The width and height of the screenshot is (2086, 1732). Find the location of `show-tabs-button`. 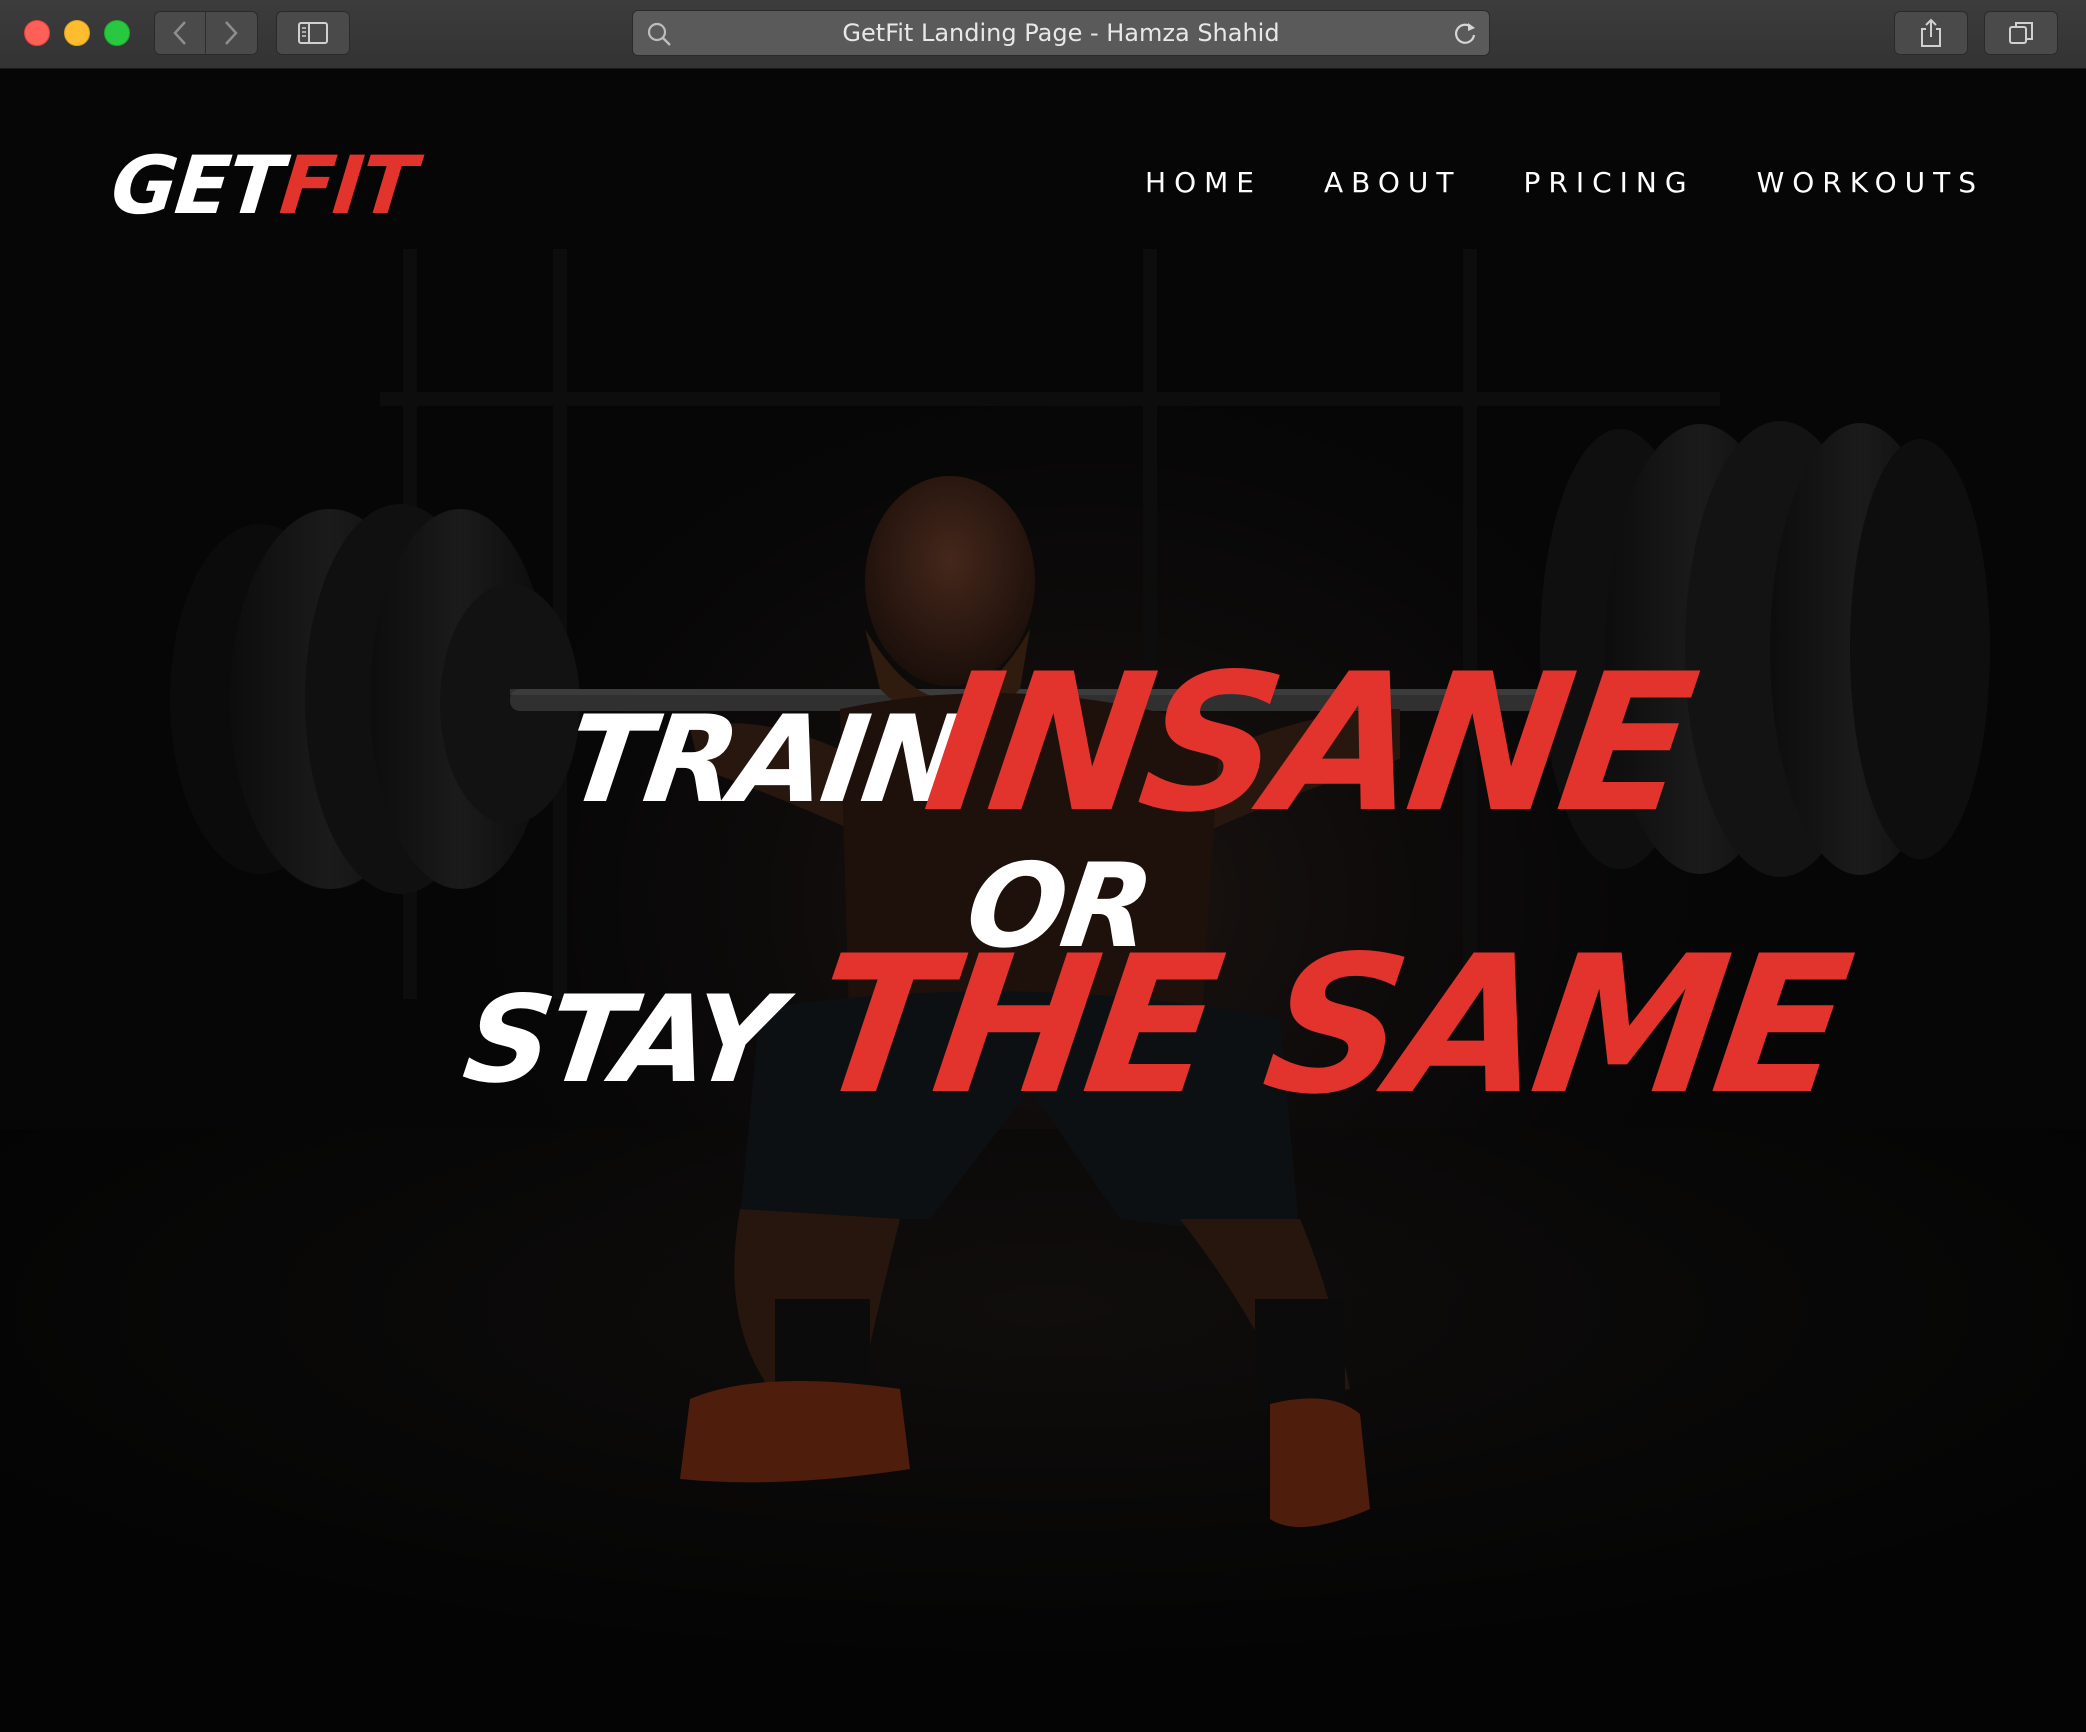

show-tabs-button is located at coordinates (2021, 33).